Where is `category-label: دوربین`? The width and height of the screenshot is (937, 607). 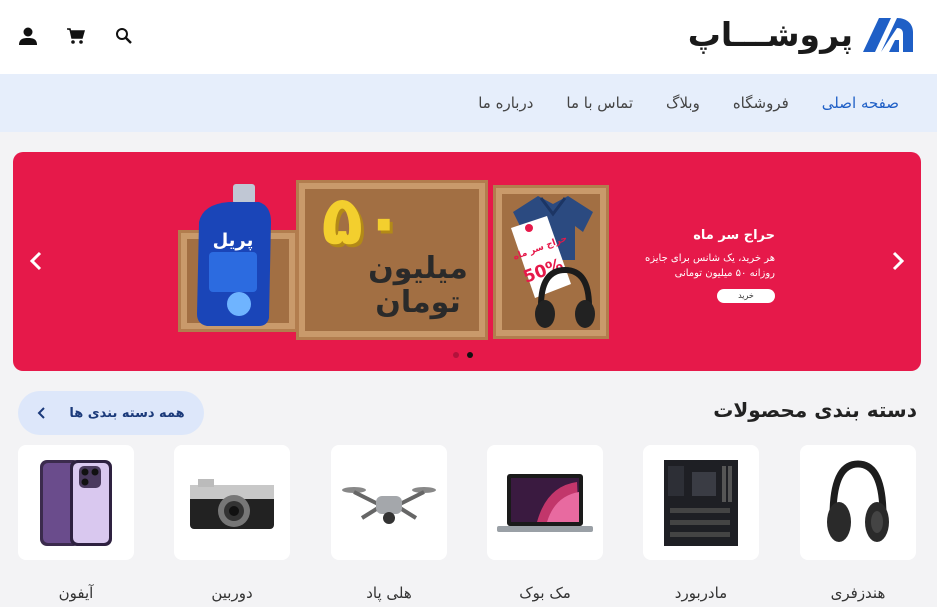
category-label: دوربین is located at coordinates (232, 593).